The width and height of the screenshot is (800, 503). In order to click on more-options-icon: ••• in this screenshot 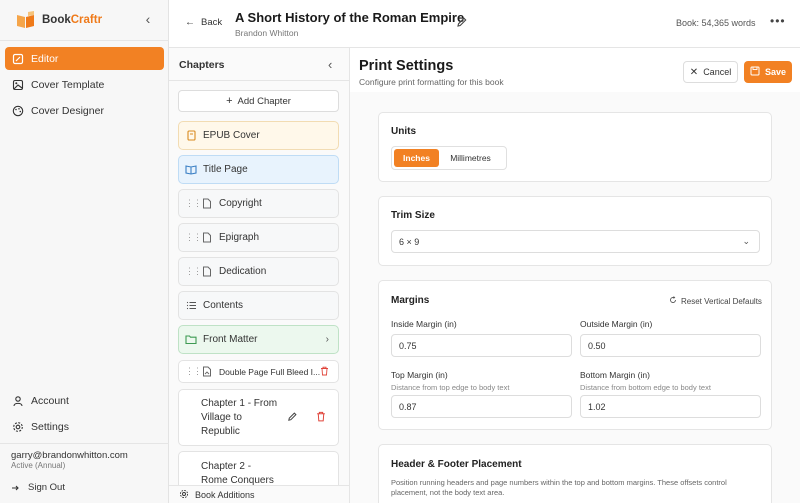, I will do `click(778, 21)`.